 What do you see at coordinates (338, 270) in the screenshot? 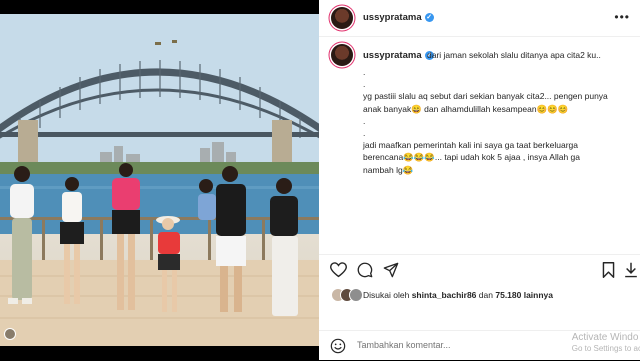
I see `heart-icon` at bounding box center [338, 270].